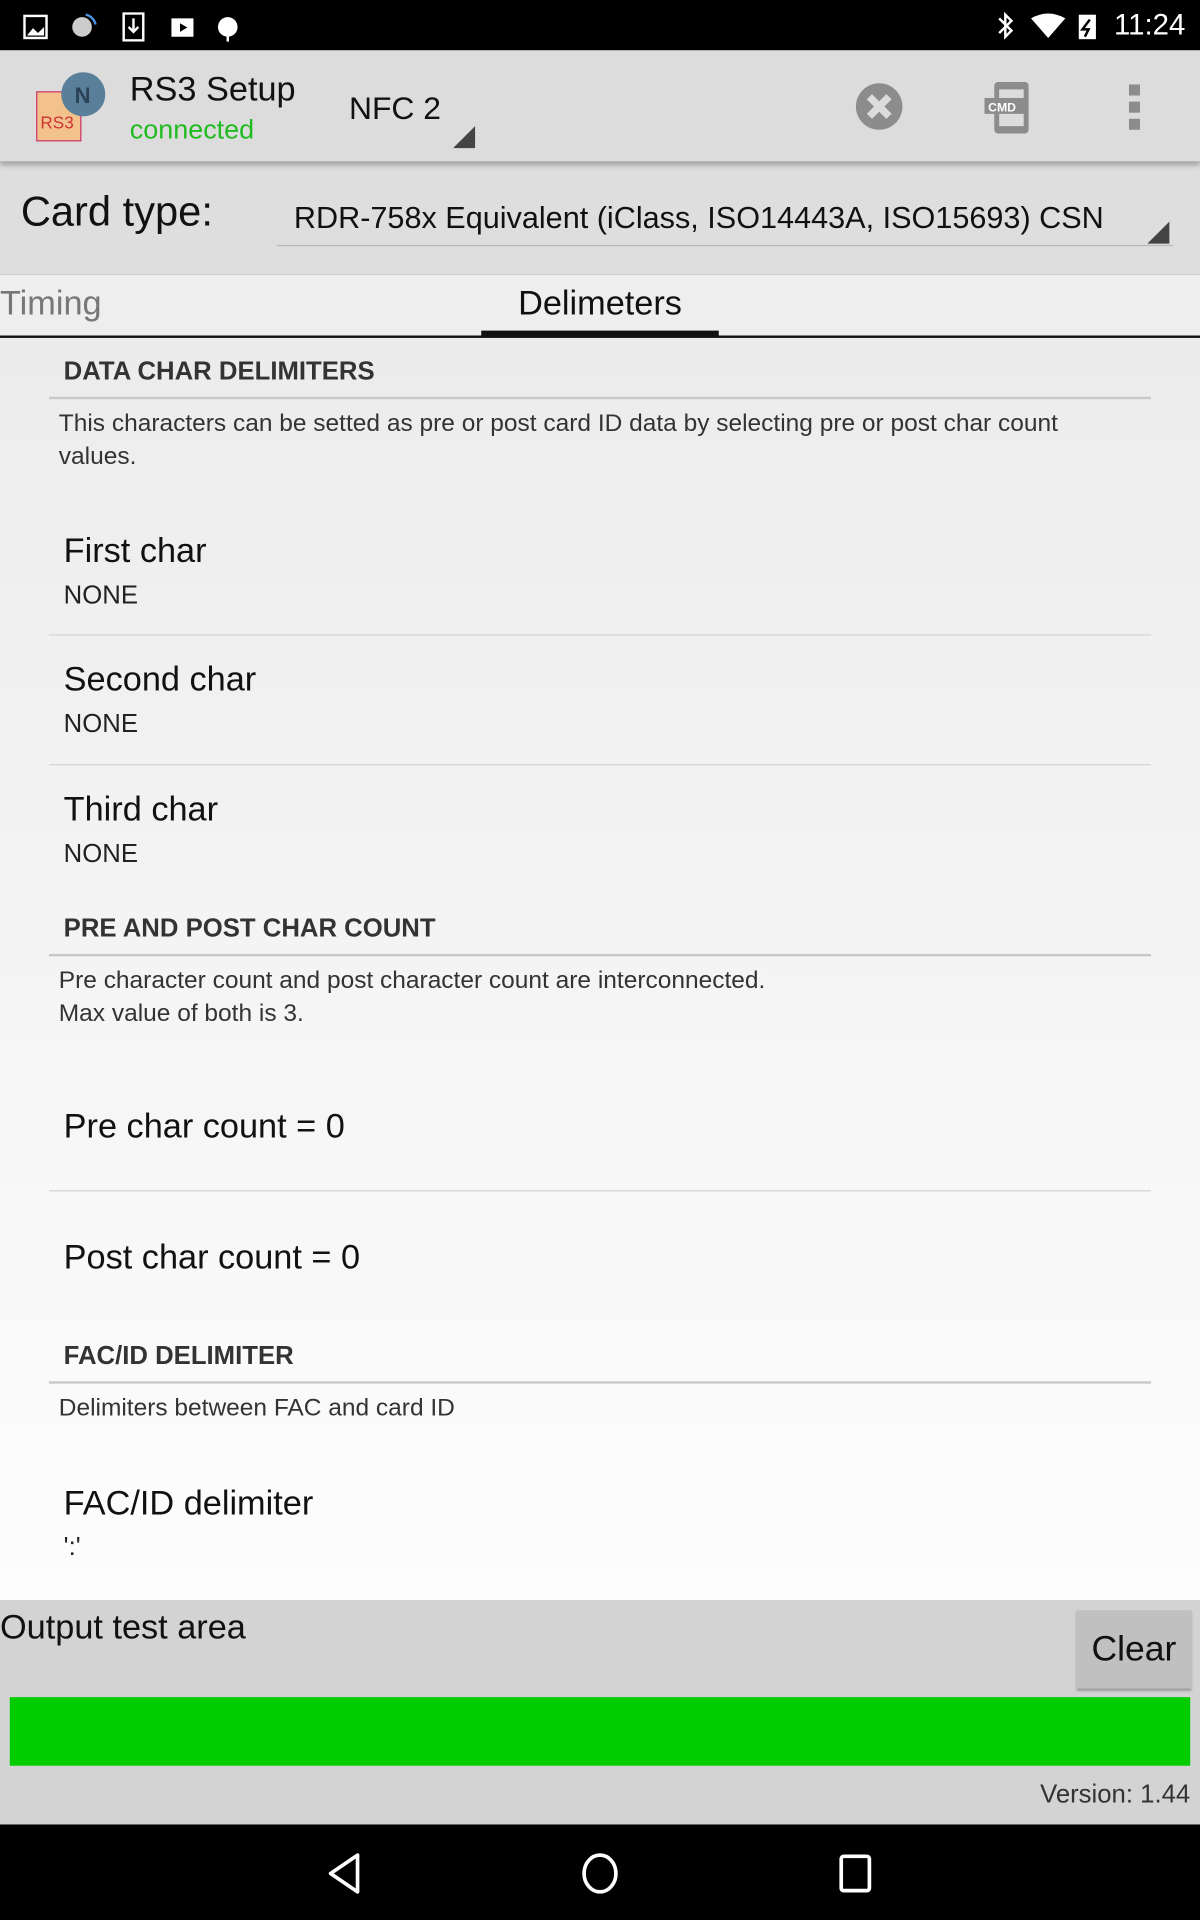  I want to click on device-spinner-value: NFC 2, so click(394, 108).